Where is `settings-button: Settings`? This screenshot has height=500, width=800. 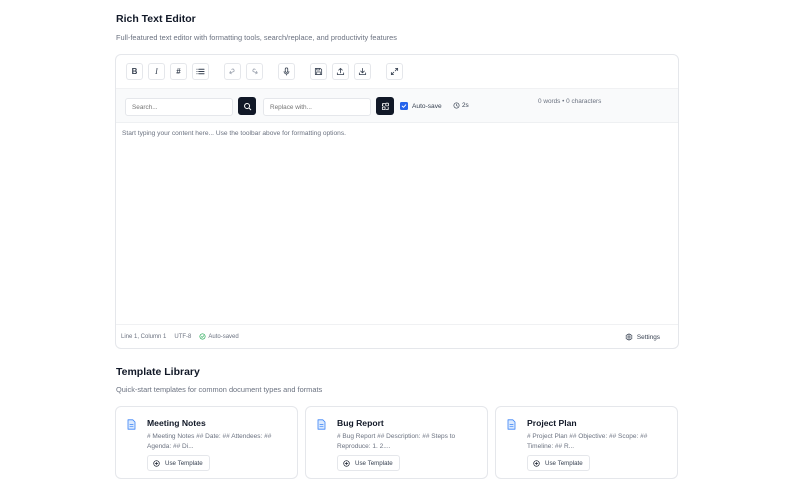 settings-button: Settings is located at coordinates (646, 337).